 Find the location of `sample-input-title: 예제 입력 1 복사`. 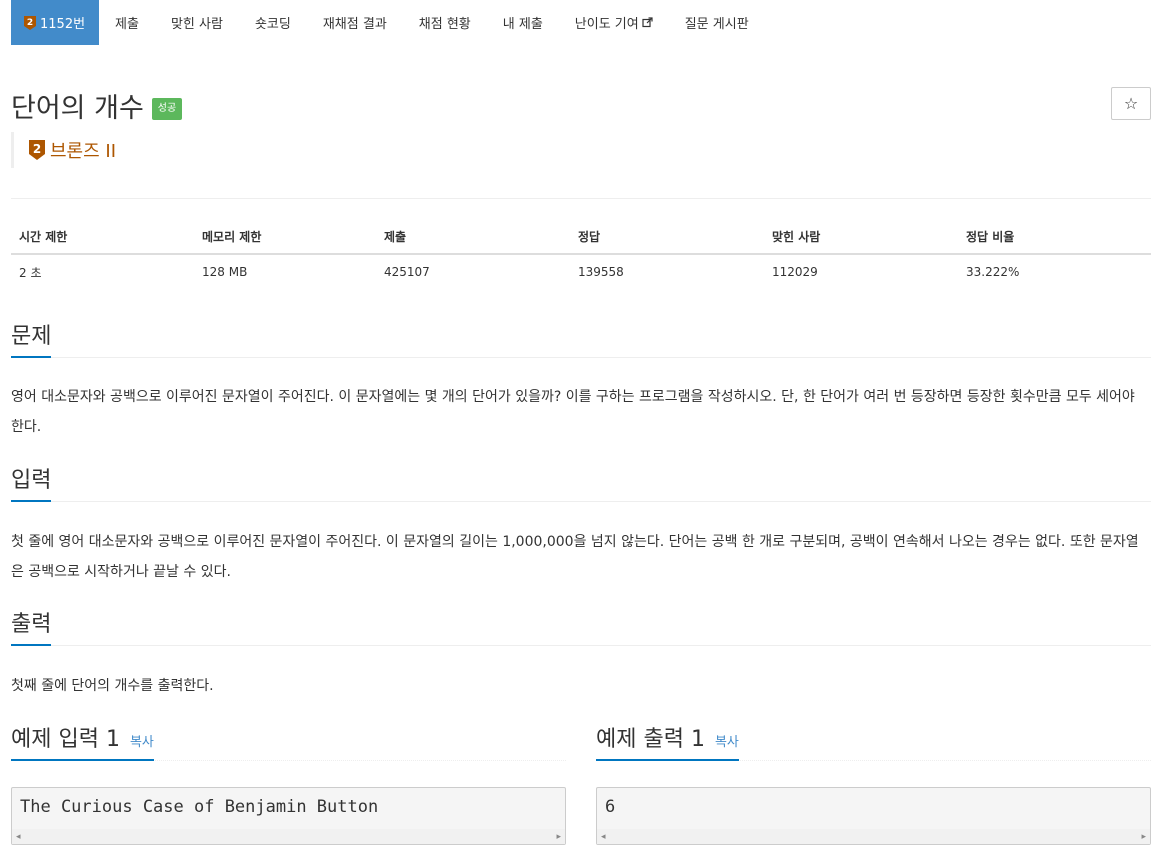

sample-input-title: 예제 입력 1 복사 is located at coordinates (82, 741).